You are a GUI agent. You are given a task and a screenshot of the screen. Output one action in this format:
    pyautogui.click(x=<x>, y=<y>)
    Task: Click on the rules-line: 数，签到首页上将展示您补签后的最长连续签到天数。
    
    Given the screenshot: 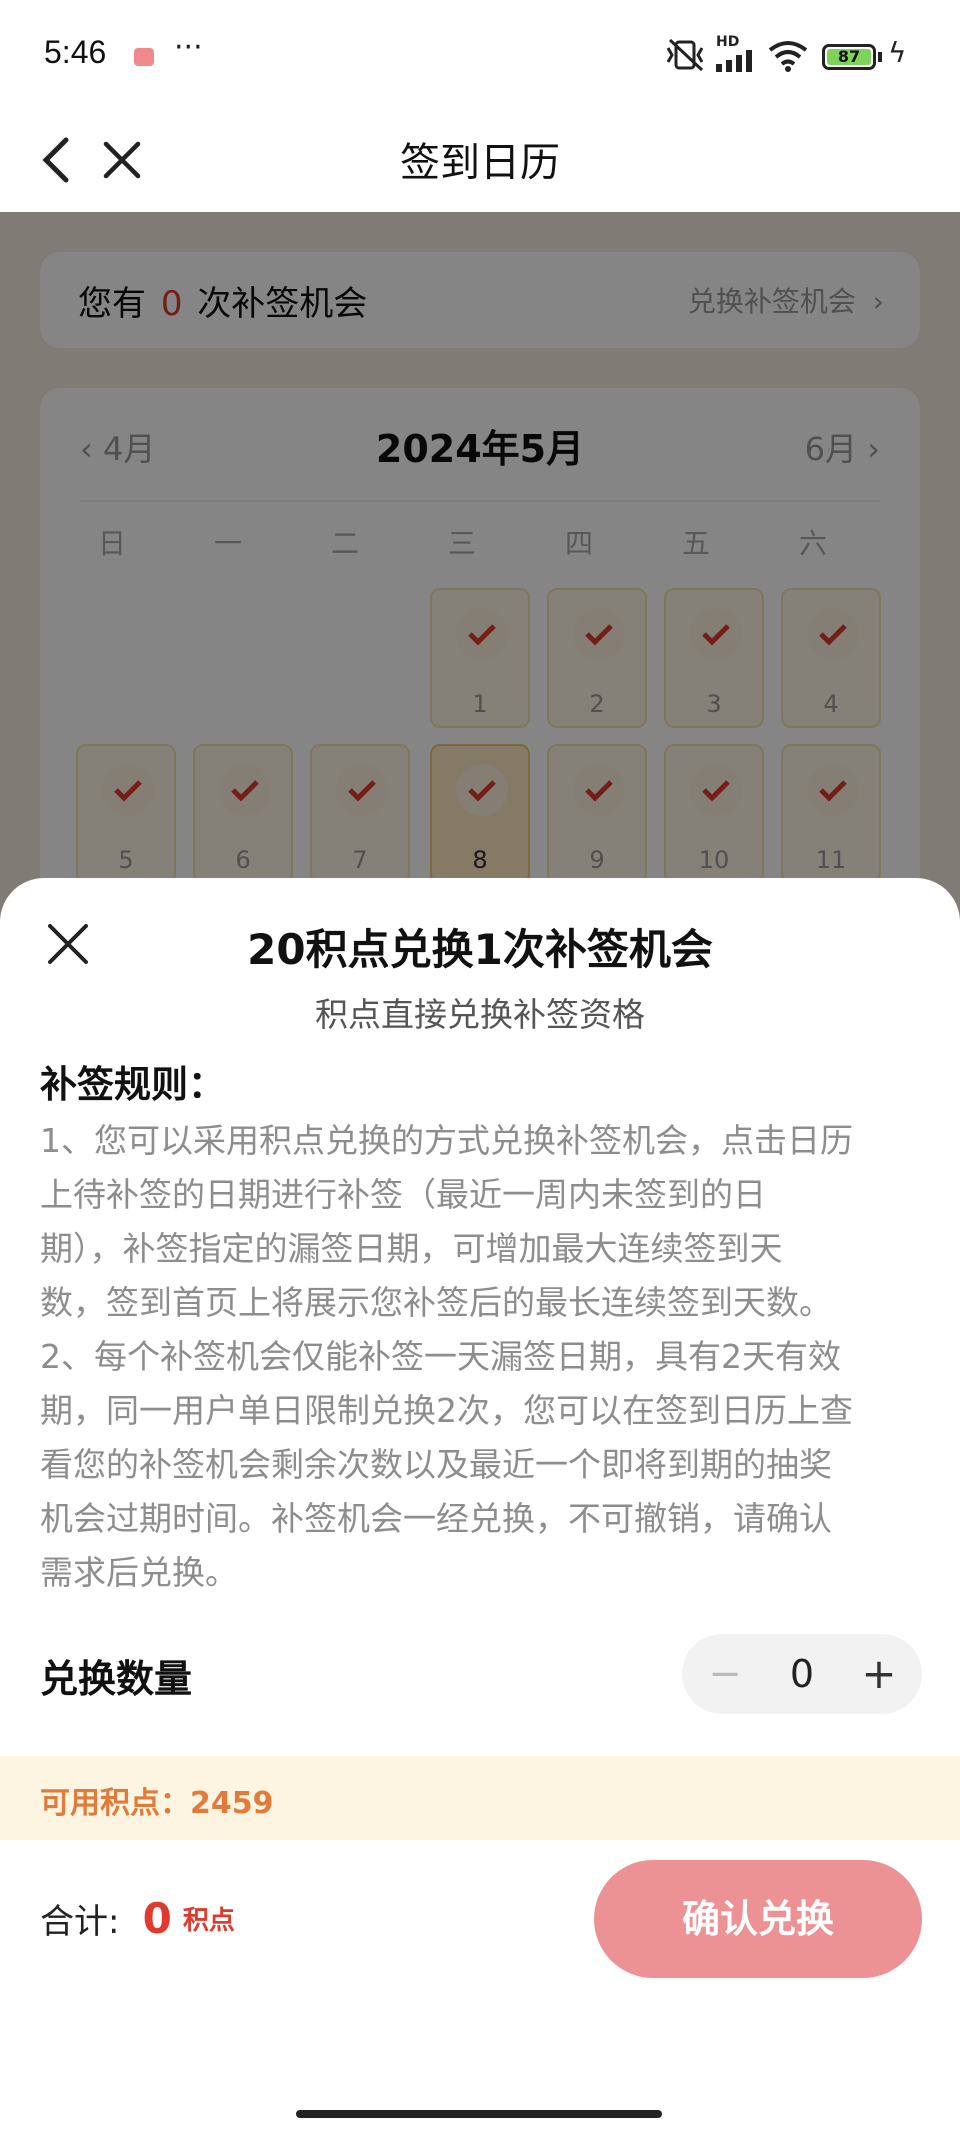 What is the action you would take?
    pyautogui.click(x=436, y=1302)
    